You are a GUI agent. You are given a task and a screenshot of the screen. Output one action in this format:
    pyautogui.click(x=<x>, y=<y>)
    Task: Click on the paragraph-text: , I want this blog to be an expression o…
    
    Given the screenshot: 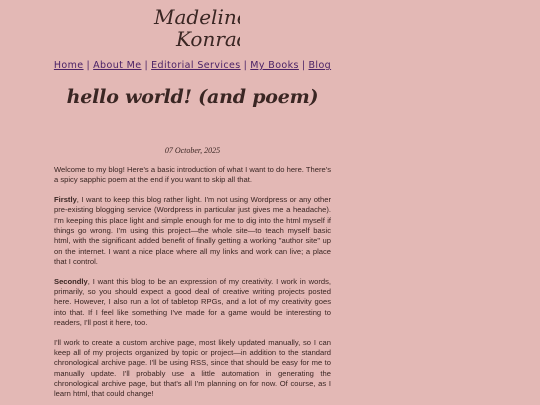 What is the action you would take?
    pyautogui.click(x=192, y=301)
    